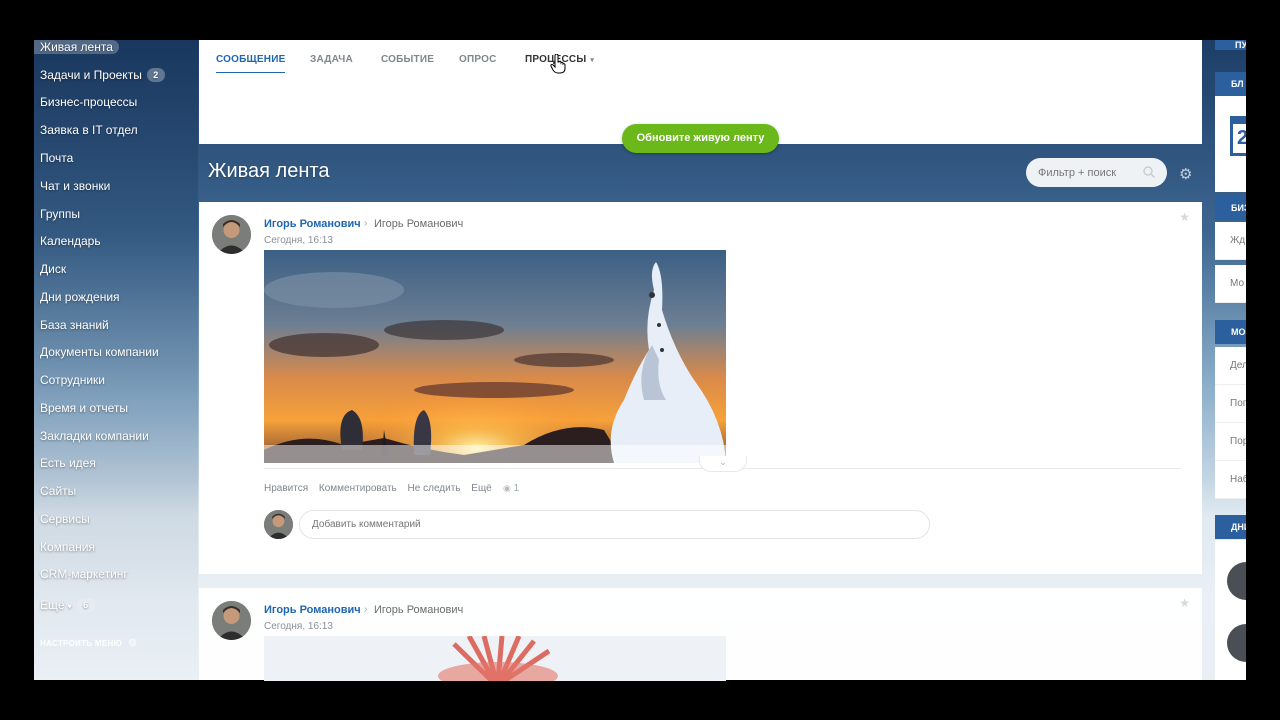 The height and width of the screenshot is (720, 1280). Describe the element at coordinates (507, 488) in the screenshot. I see `eye-icon: ◉` at that location.